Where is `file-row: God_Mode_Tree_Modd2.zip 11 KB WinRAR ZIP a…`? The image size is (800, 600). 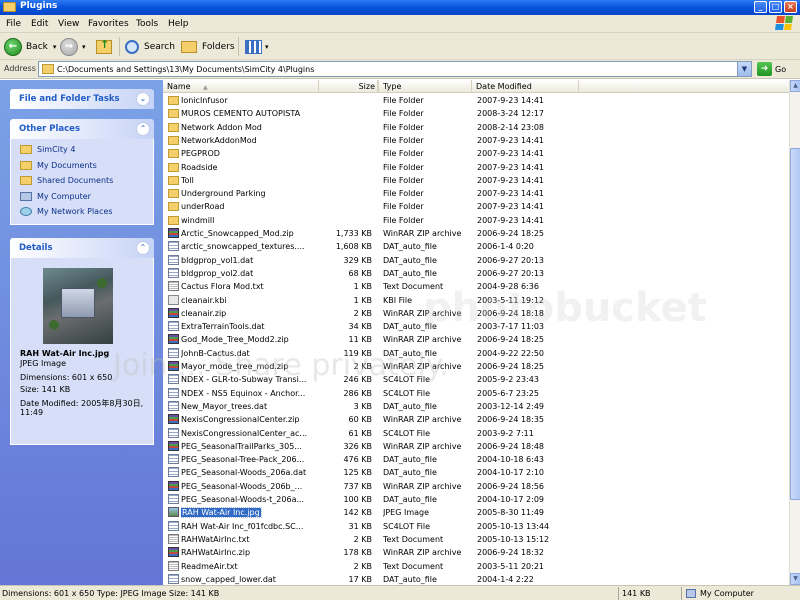 file-row: God_Mode_Tree_Modd2.zip 11 KB WinRAR ZIP a… is located at coordinates (476, 339).